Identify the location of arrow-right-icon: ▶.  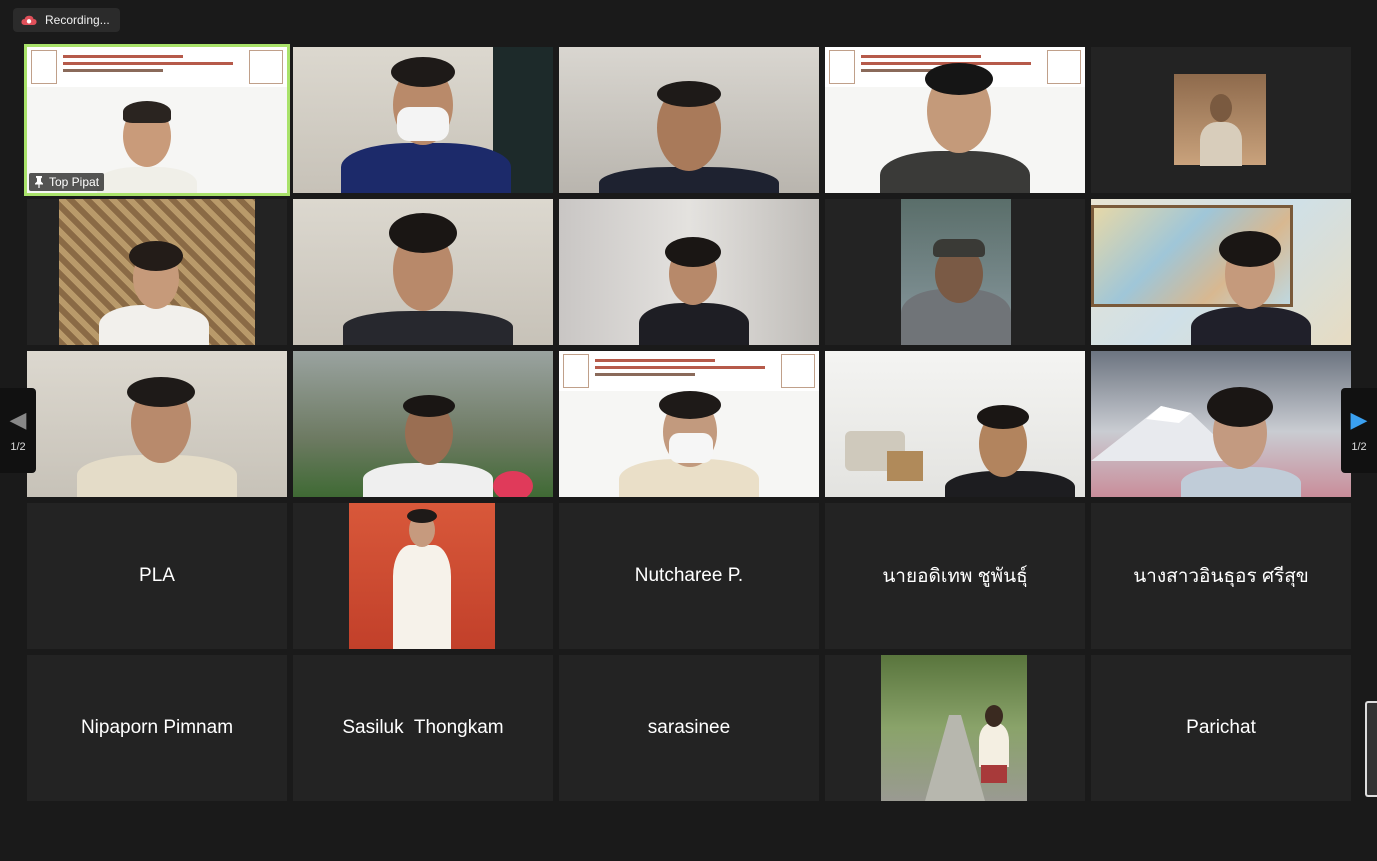
(1359, 419).